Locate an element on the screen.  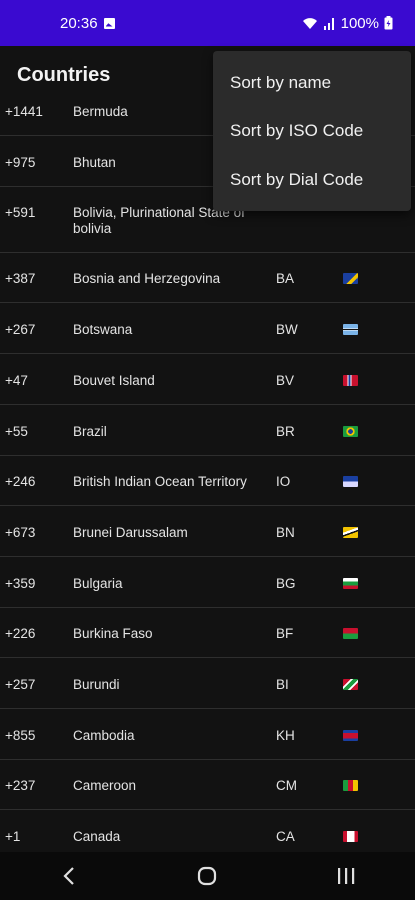
dial-code: +359 is located at coordinates (20, 583).